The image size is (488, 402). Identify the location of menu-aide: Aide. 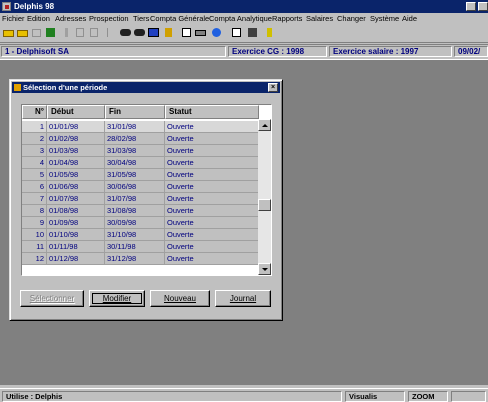
(409, 18).